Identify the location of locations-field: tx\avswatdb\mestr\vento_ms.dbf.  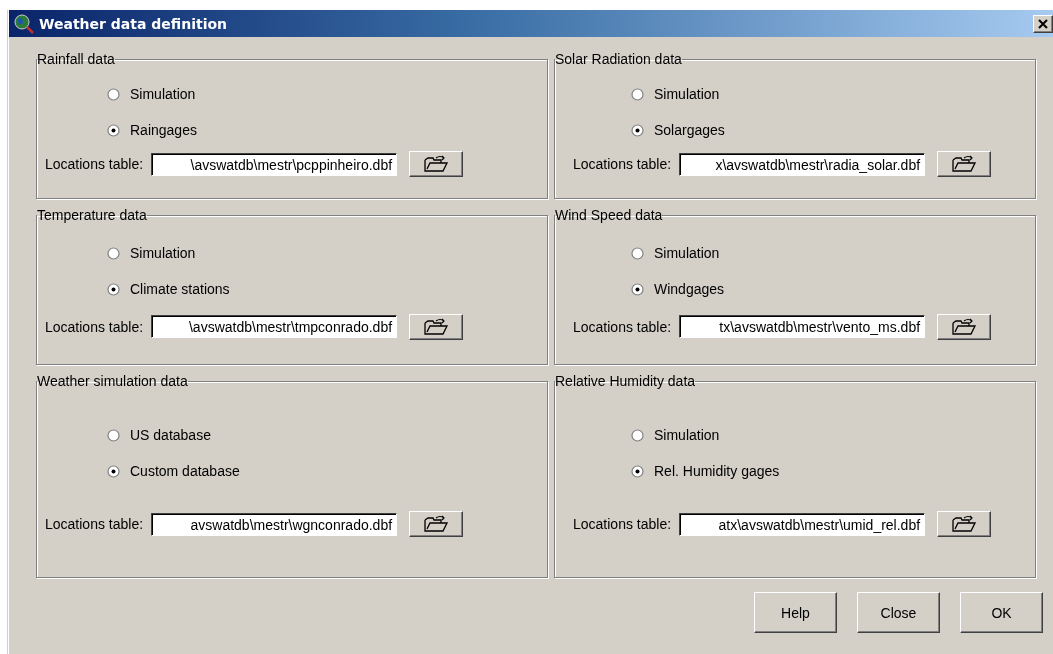
(802, 327).